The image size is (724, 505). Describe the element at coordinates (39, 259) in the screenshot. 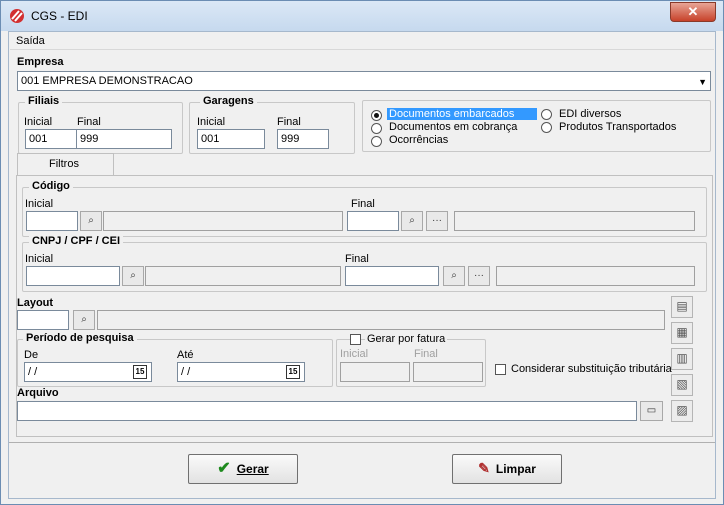

I see `cnpj-inicial-label: Inicial` at that location.